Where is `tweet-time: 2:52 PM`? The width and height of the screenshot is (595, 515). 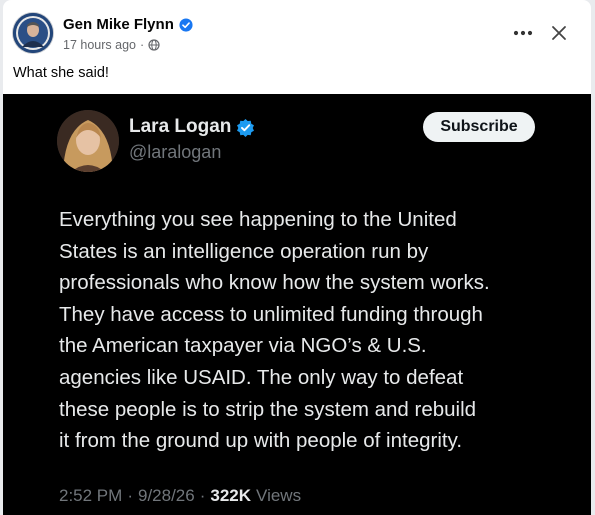 tweet-time: 2:52 PM is located at coordinates (91, 495).